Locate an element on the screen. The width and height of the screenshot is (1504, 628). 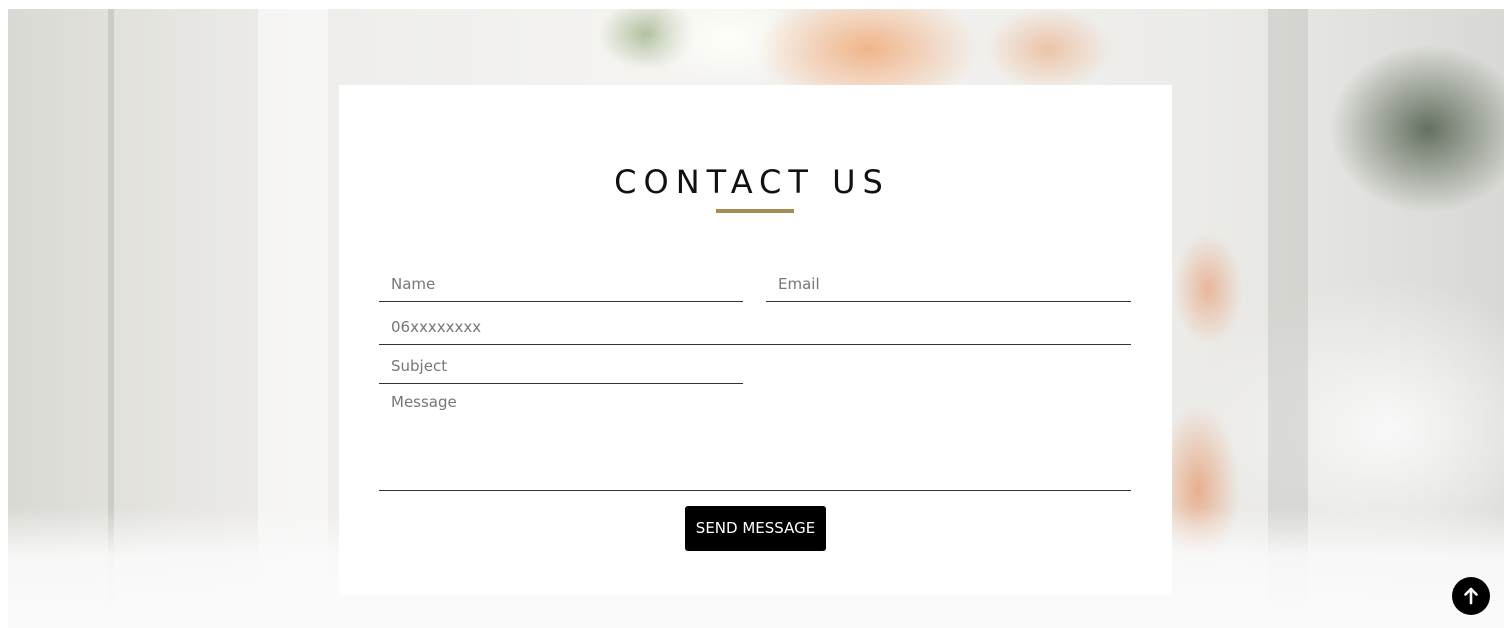
page-title: CONTACT US is located at coordinates (752, 182).